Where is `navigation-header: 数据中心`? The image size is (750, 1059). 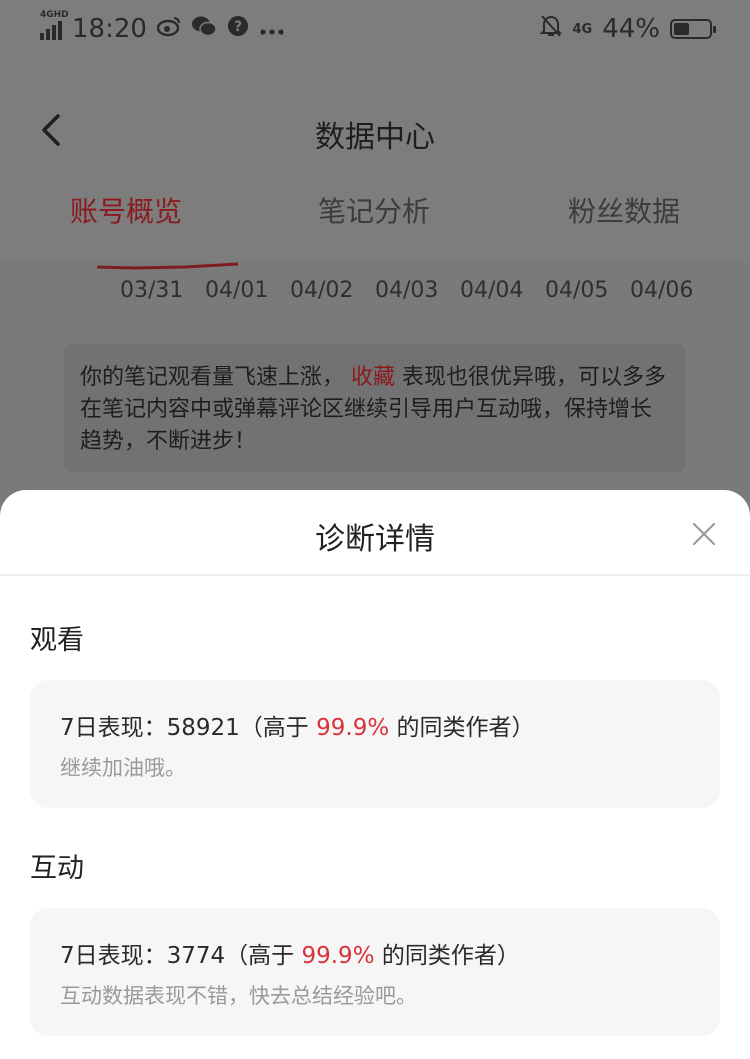
navigation-header: 数据中心 is located at coordinates (375, 130).